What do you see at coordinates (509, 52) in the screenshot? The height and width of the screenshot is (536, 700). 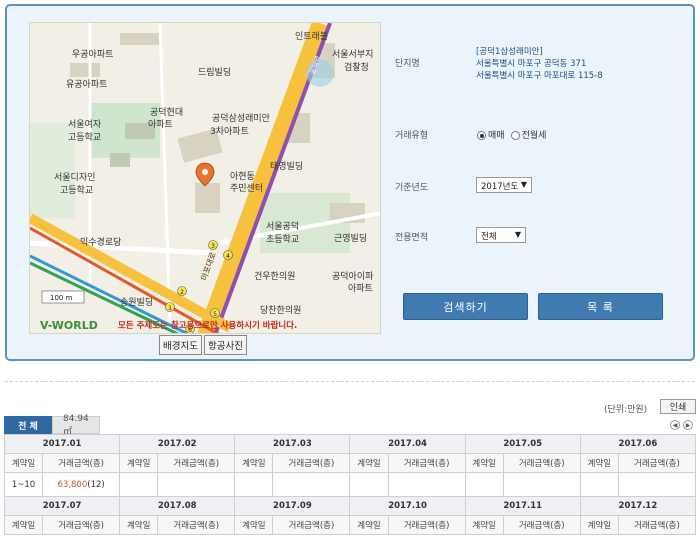 I see `complex-name: [공덕1삼성래미안]` at bounding box center [509, 52].